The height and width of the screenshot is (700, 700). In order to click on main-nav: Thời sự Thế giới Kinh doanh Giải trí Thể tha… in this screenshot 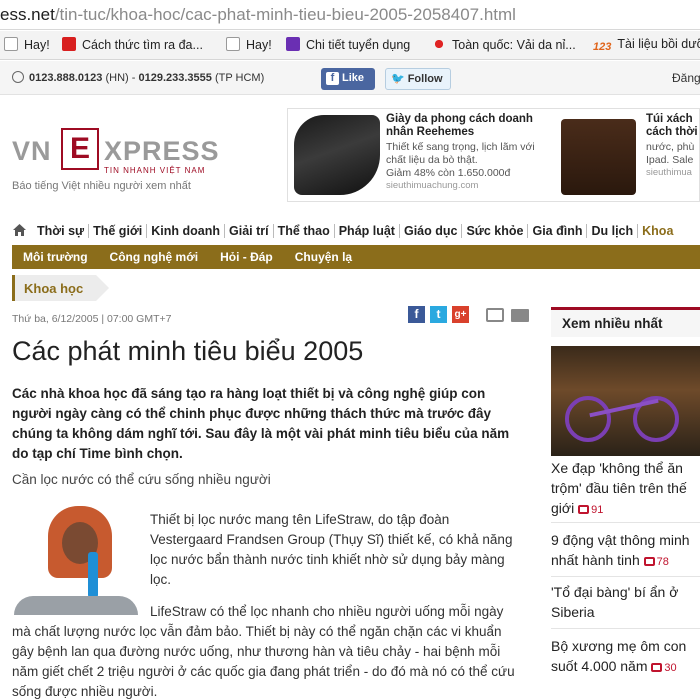, I will do `click(356, 233)`.